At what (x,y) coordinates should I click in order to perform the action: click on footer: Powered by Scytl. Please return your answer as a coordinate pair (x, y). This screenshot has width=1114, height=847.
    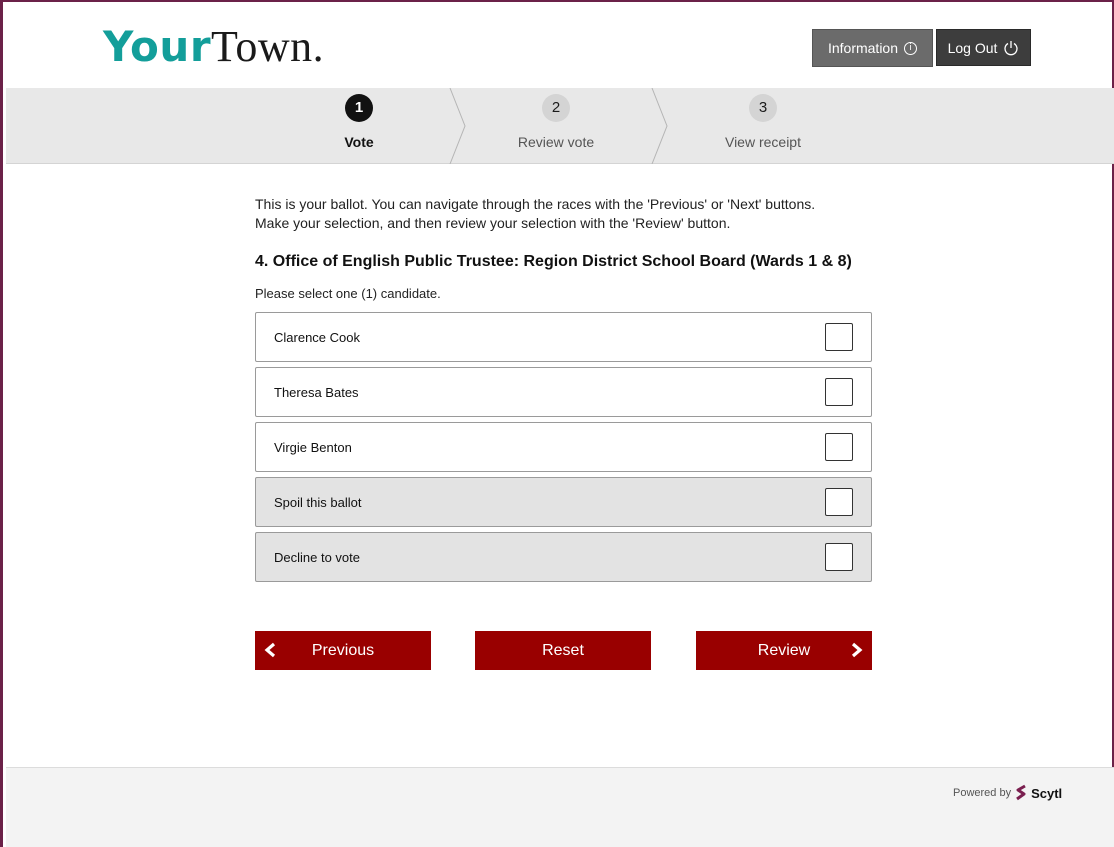
    Looking at the image, I should click on (560, 807).